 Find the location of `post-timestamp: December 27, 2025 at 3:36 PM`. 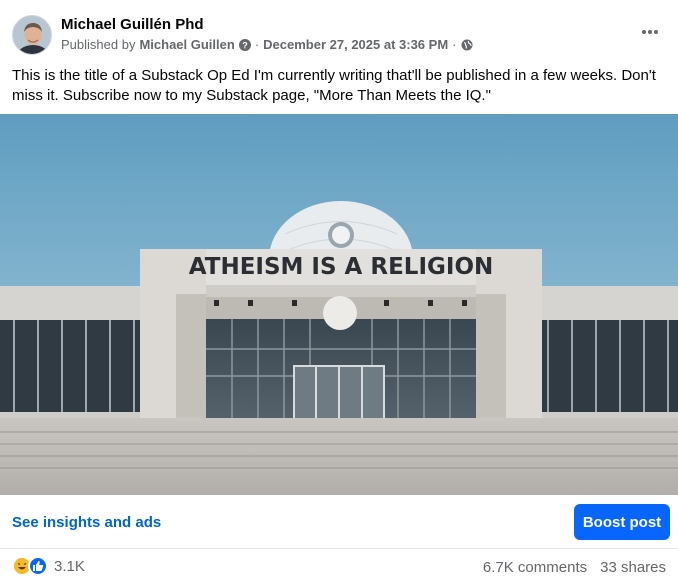

post-timestamp: December 27, 2025 at 3:36 PM is located at coordinates (355, 44).